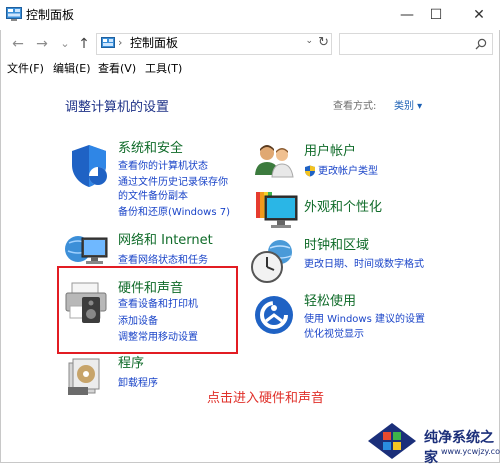  What do you see at coordinates (42, 44) in the screenshot?
I see `forward-arrow-icon: →` at bounding box center [42, 44].